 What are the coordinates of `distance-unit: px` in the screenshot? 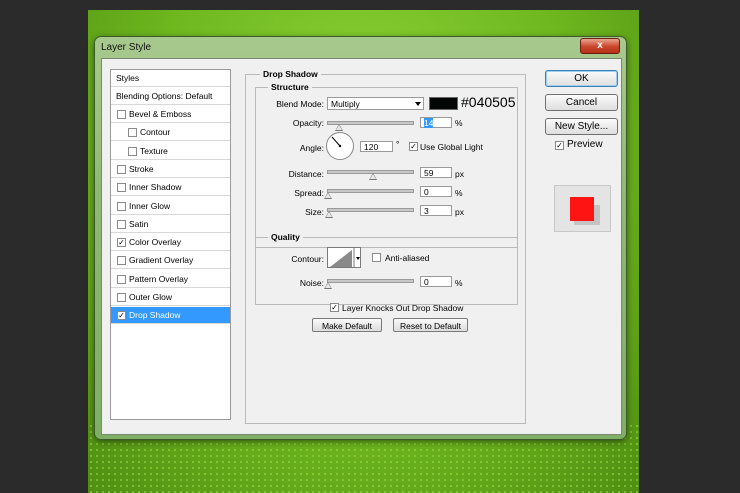 It's located at (459, 174).